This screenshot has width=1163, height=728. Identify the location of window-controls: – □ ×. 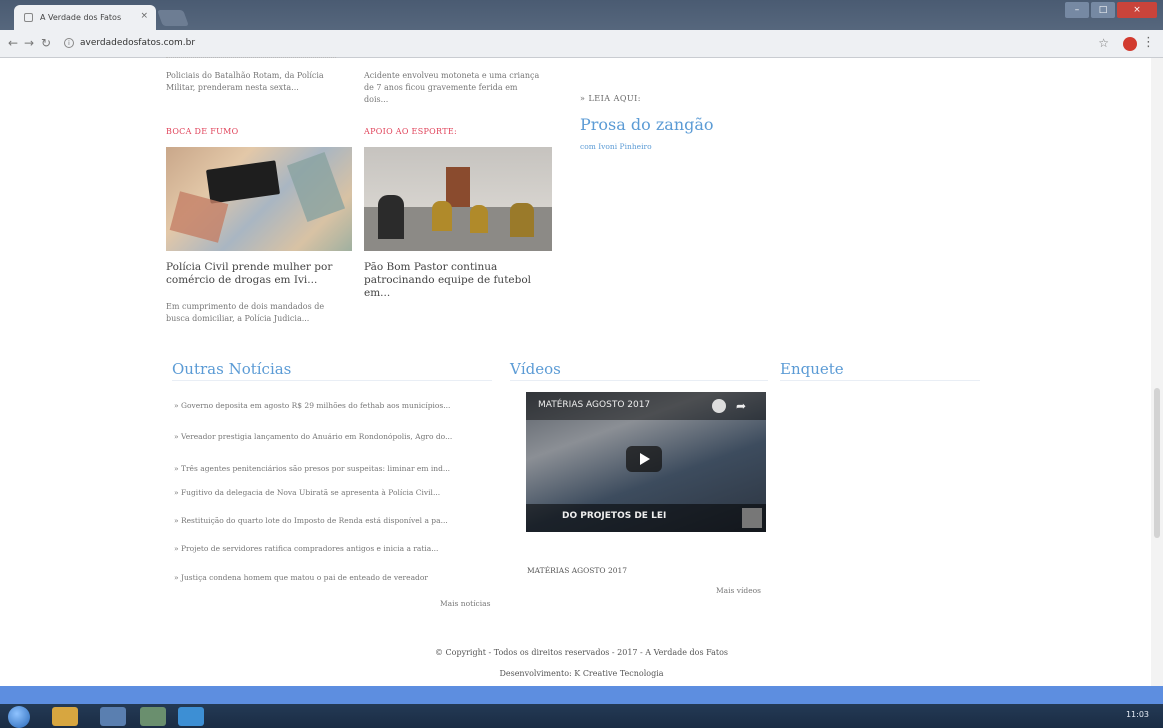
(1111, 10).